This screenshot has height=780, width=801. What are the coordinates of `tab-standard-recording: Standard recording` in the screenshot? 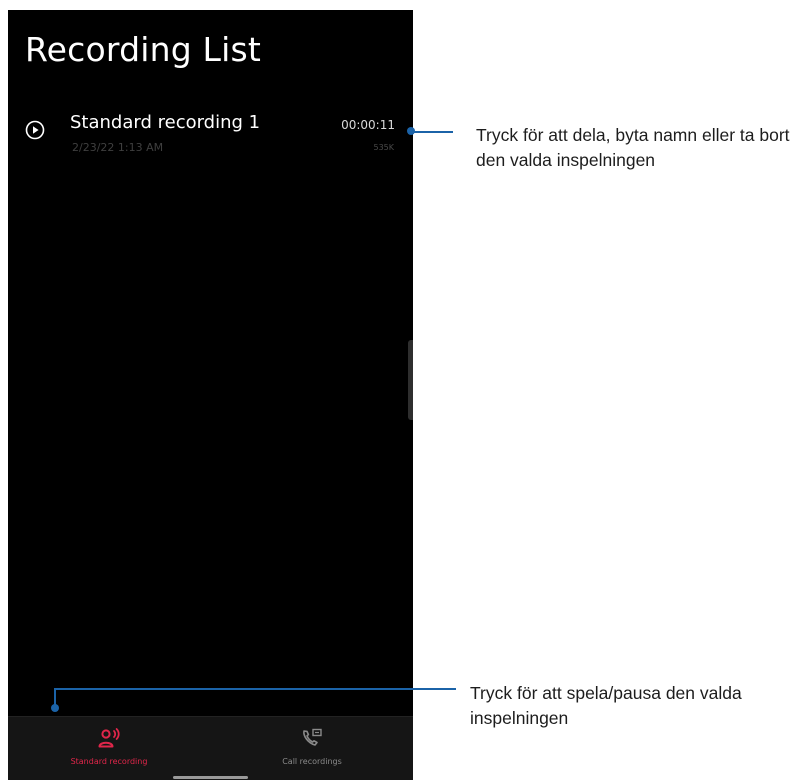 It's located at (109, 748).